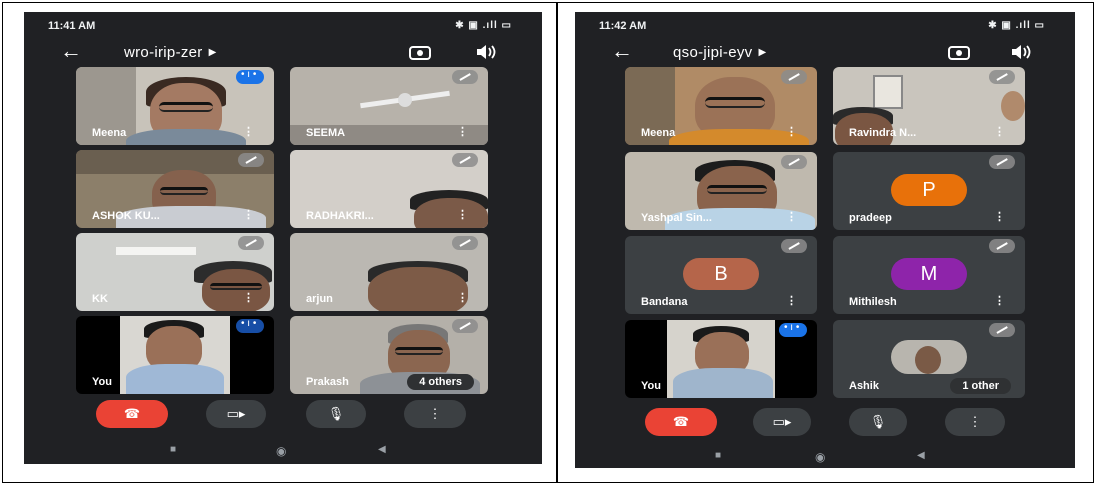  I want to click on avatar: B, so click(721, 274).